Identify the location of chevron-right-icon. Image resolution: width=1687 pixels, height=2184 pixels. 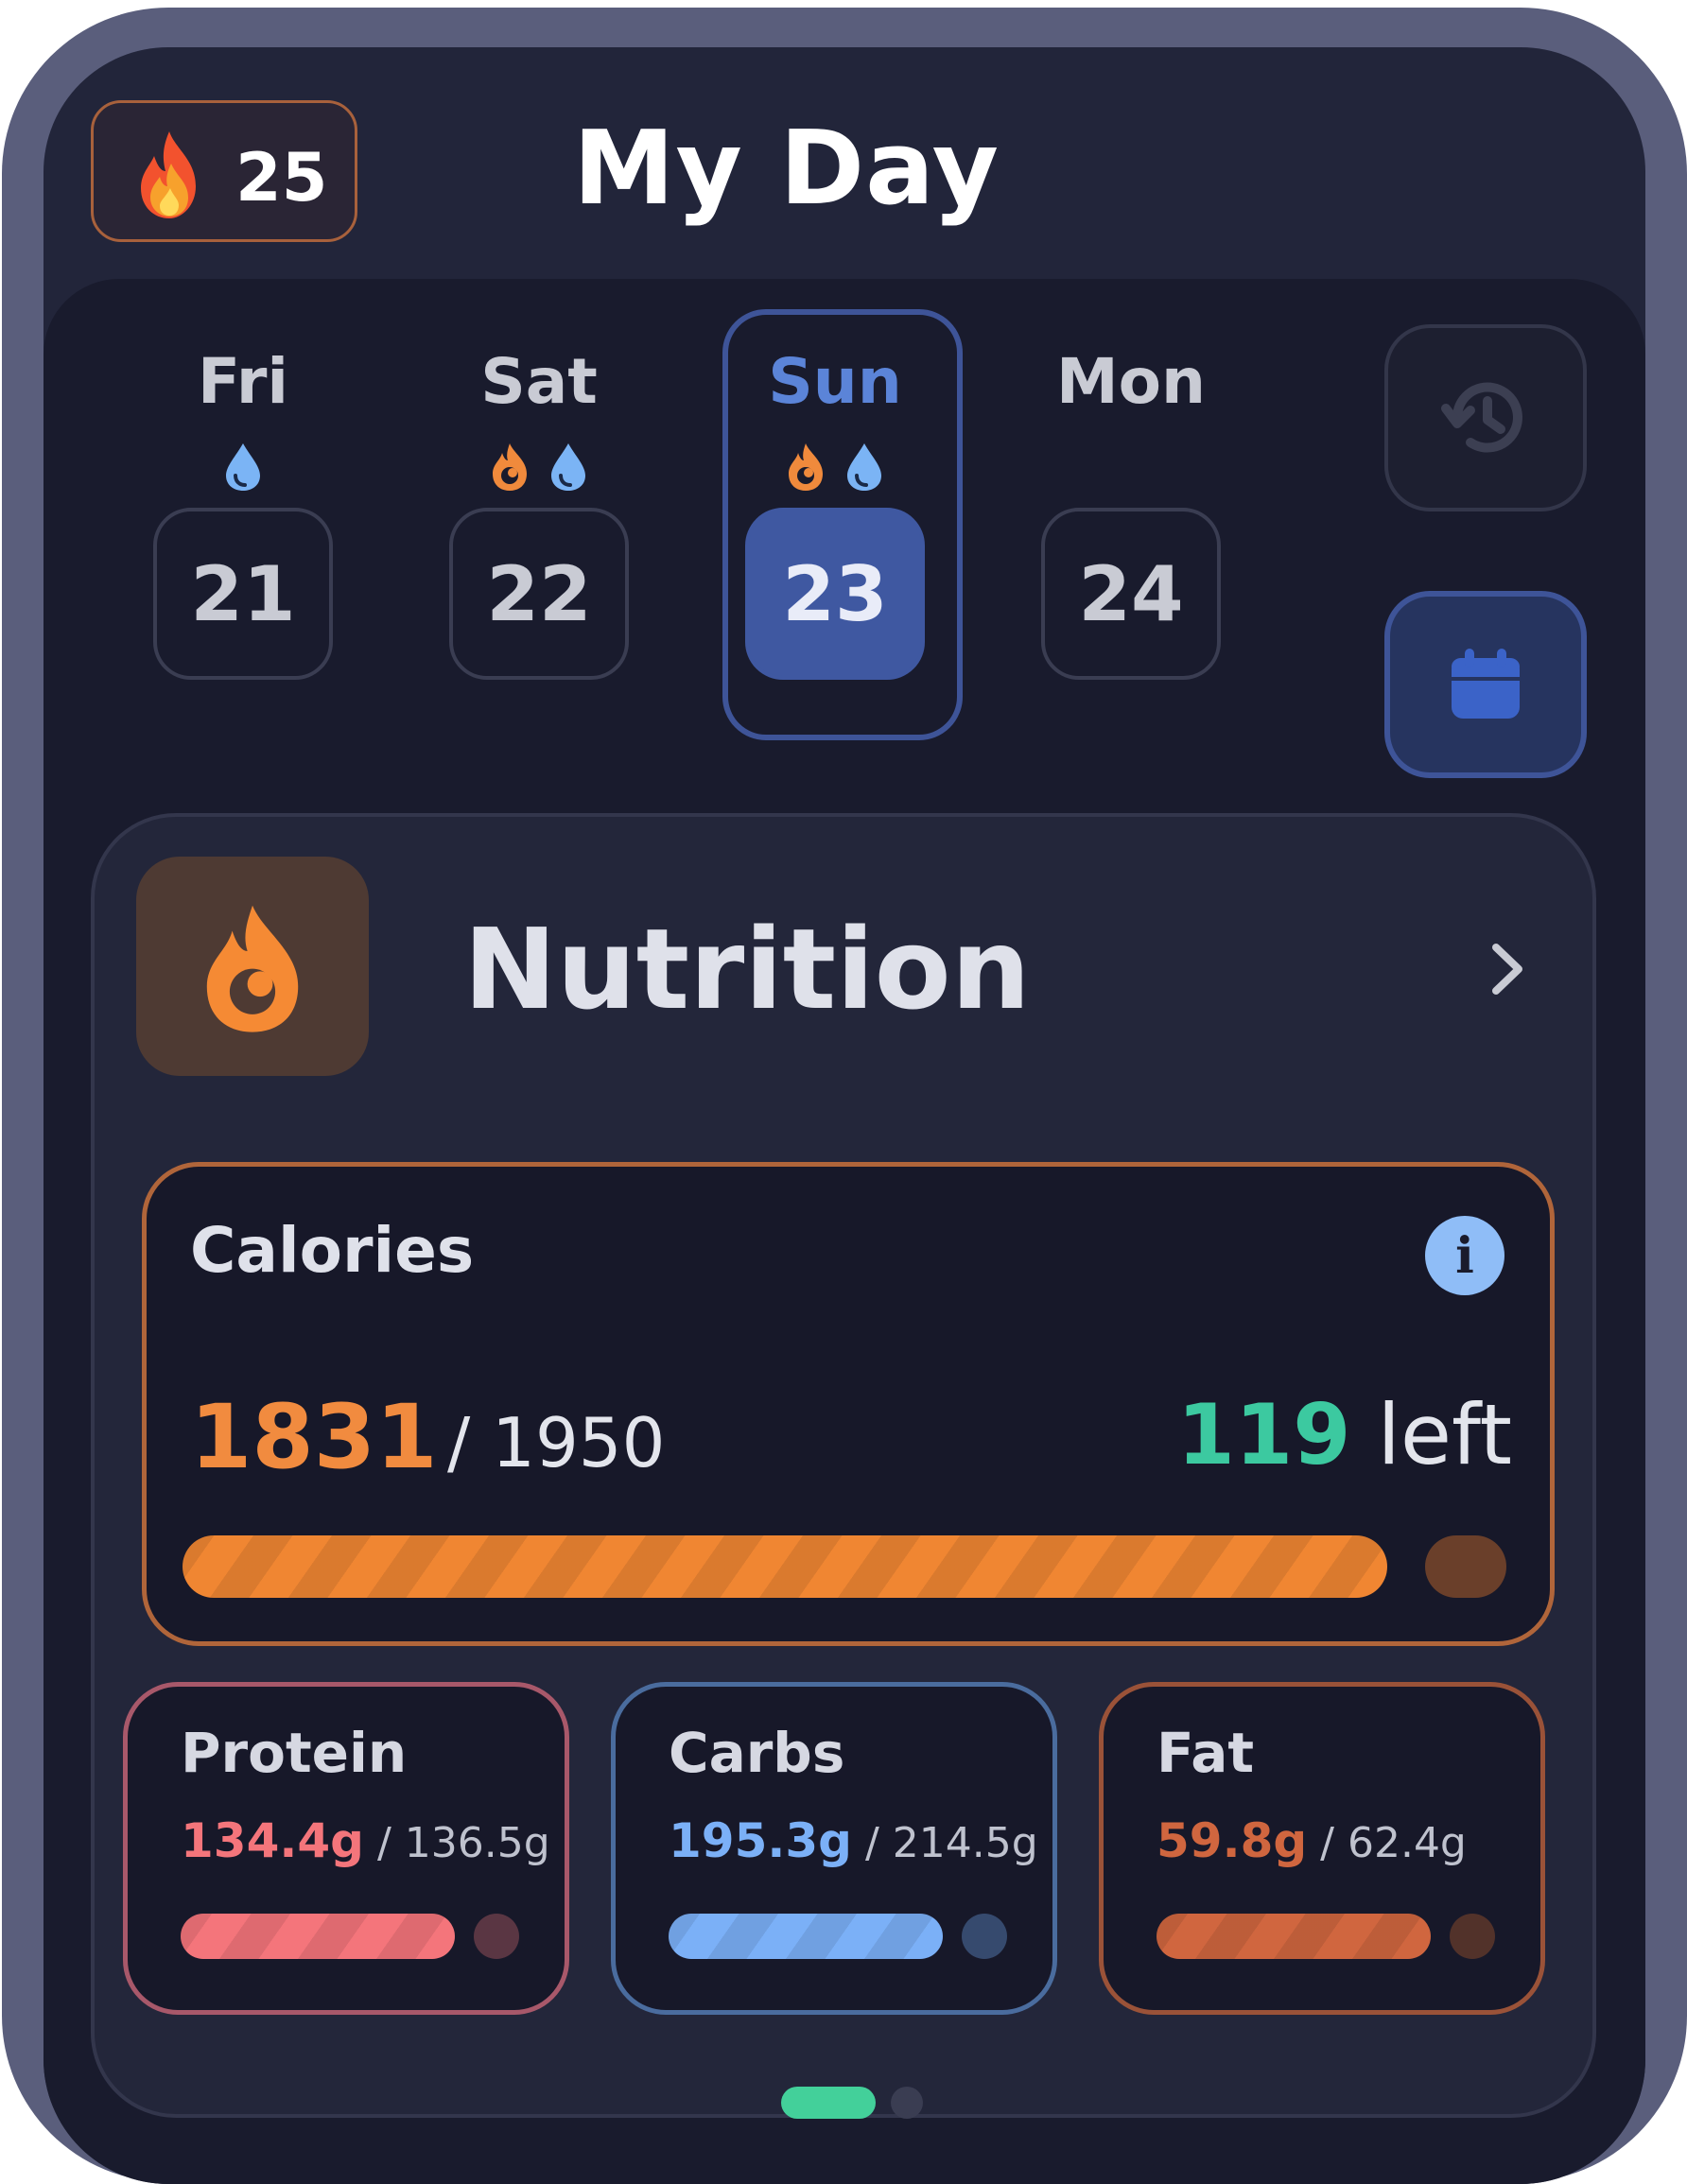
(1508, 969).